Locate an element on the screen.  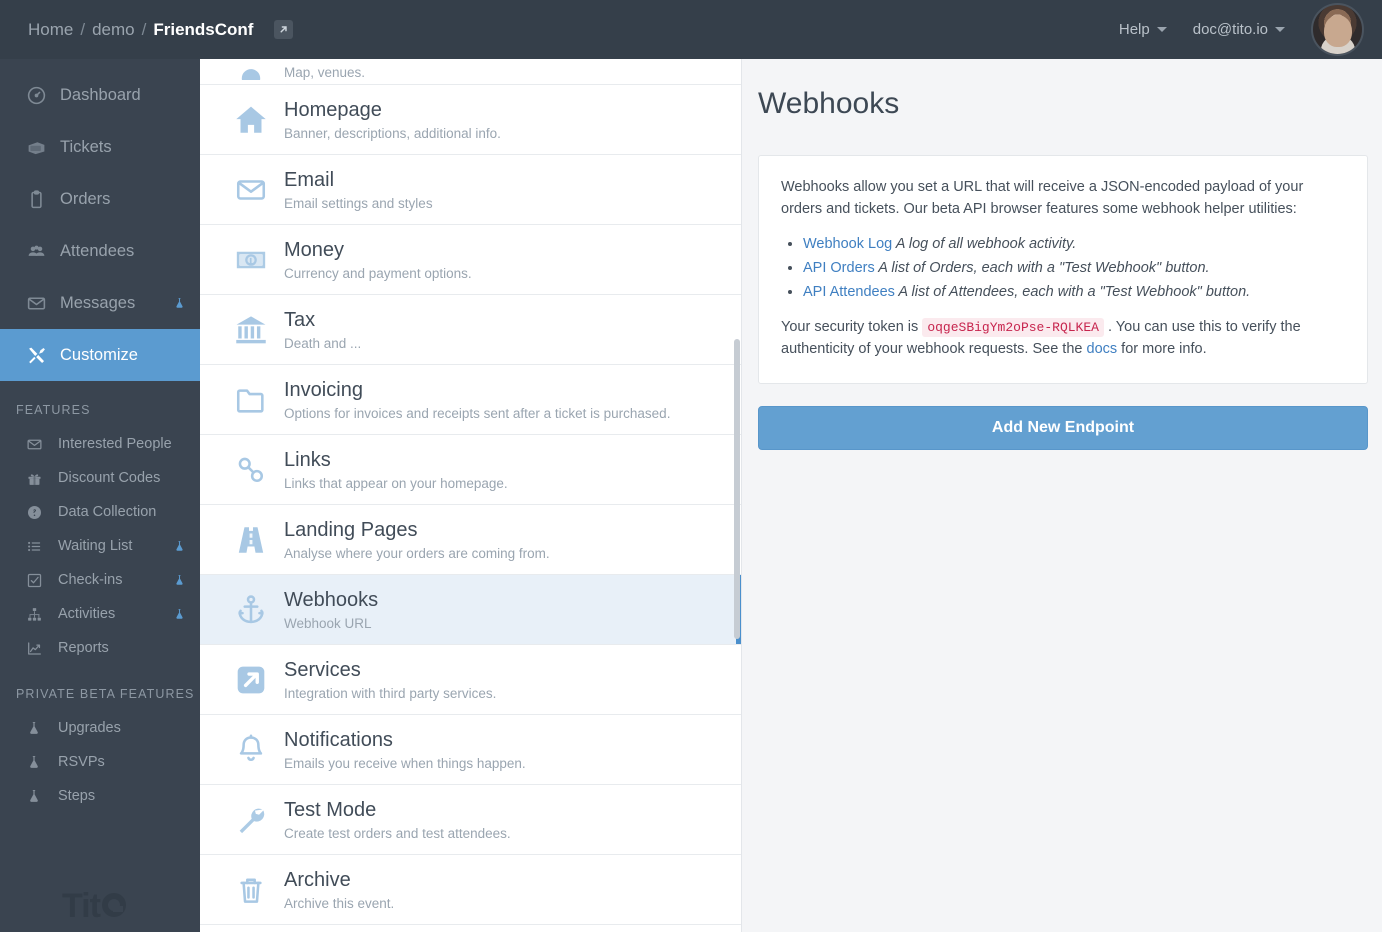
sidebar-item-label: Data Collection is located at coordinates (107, 512).